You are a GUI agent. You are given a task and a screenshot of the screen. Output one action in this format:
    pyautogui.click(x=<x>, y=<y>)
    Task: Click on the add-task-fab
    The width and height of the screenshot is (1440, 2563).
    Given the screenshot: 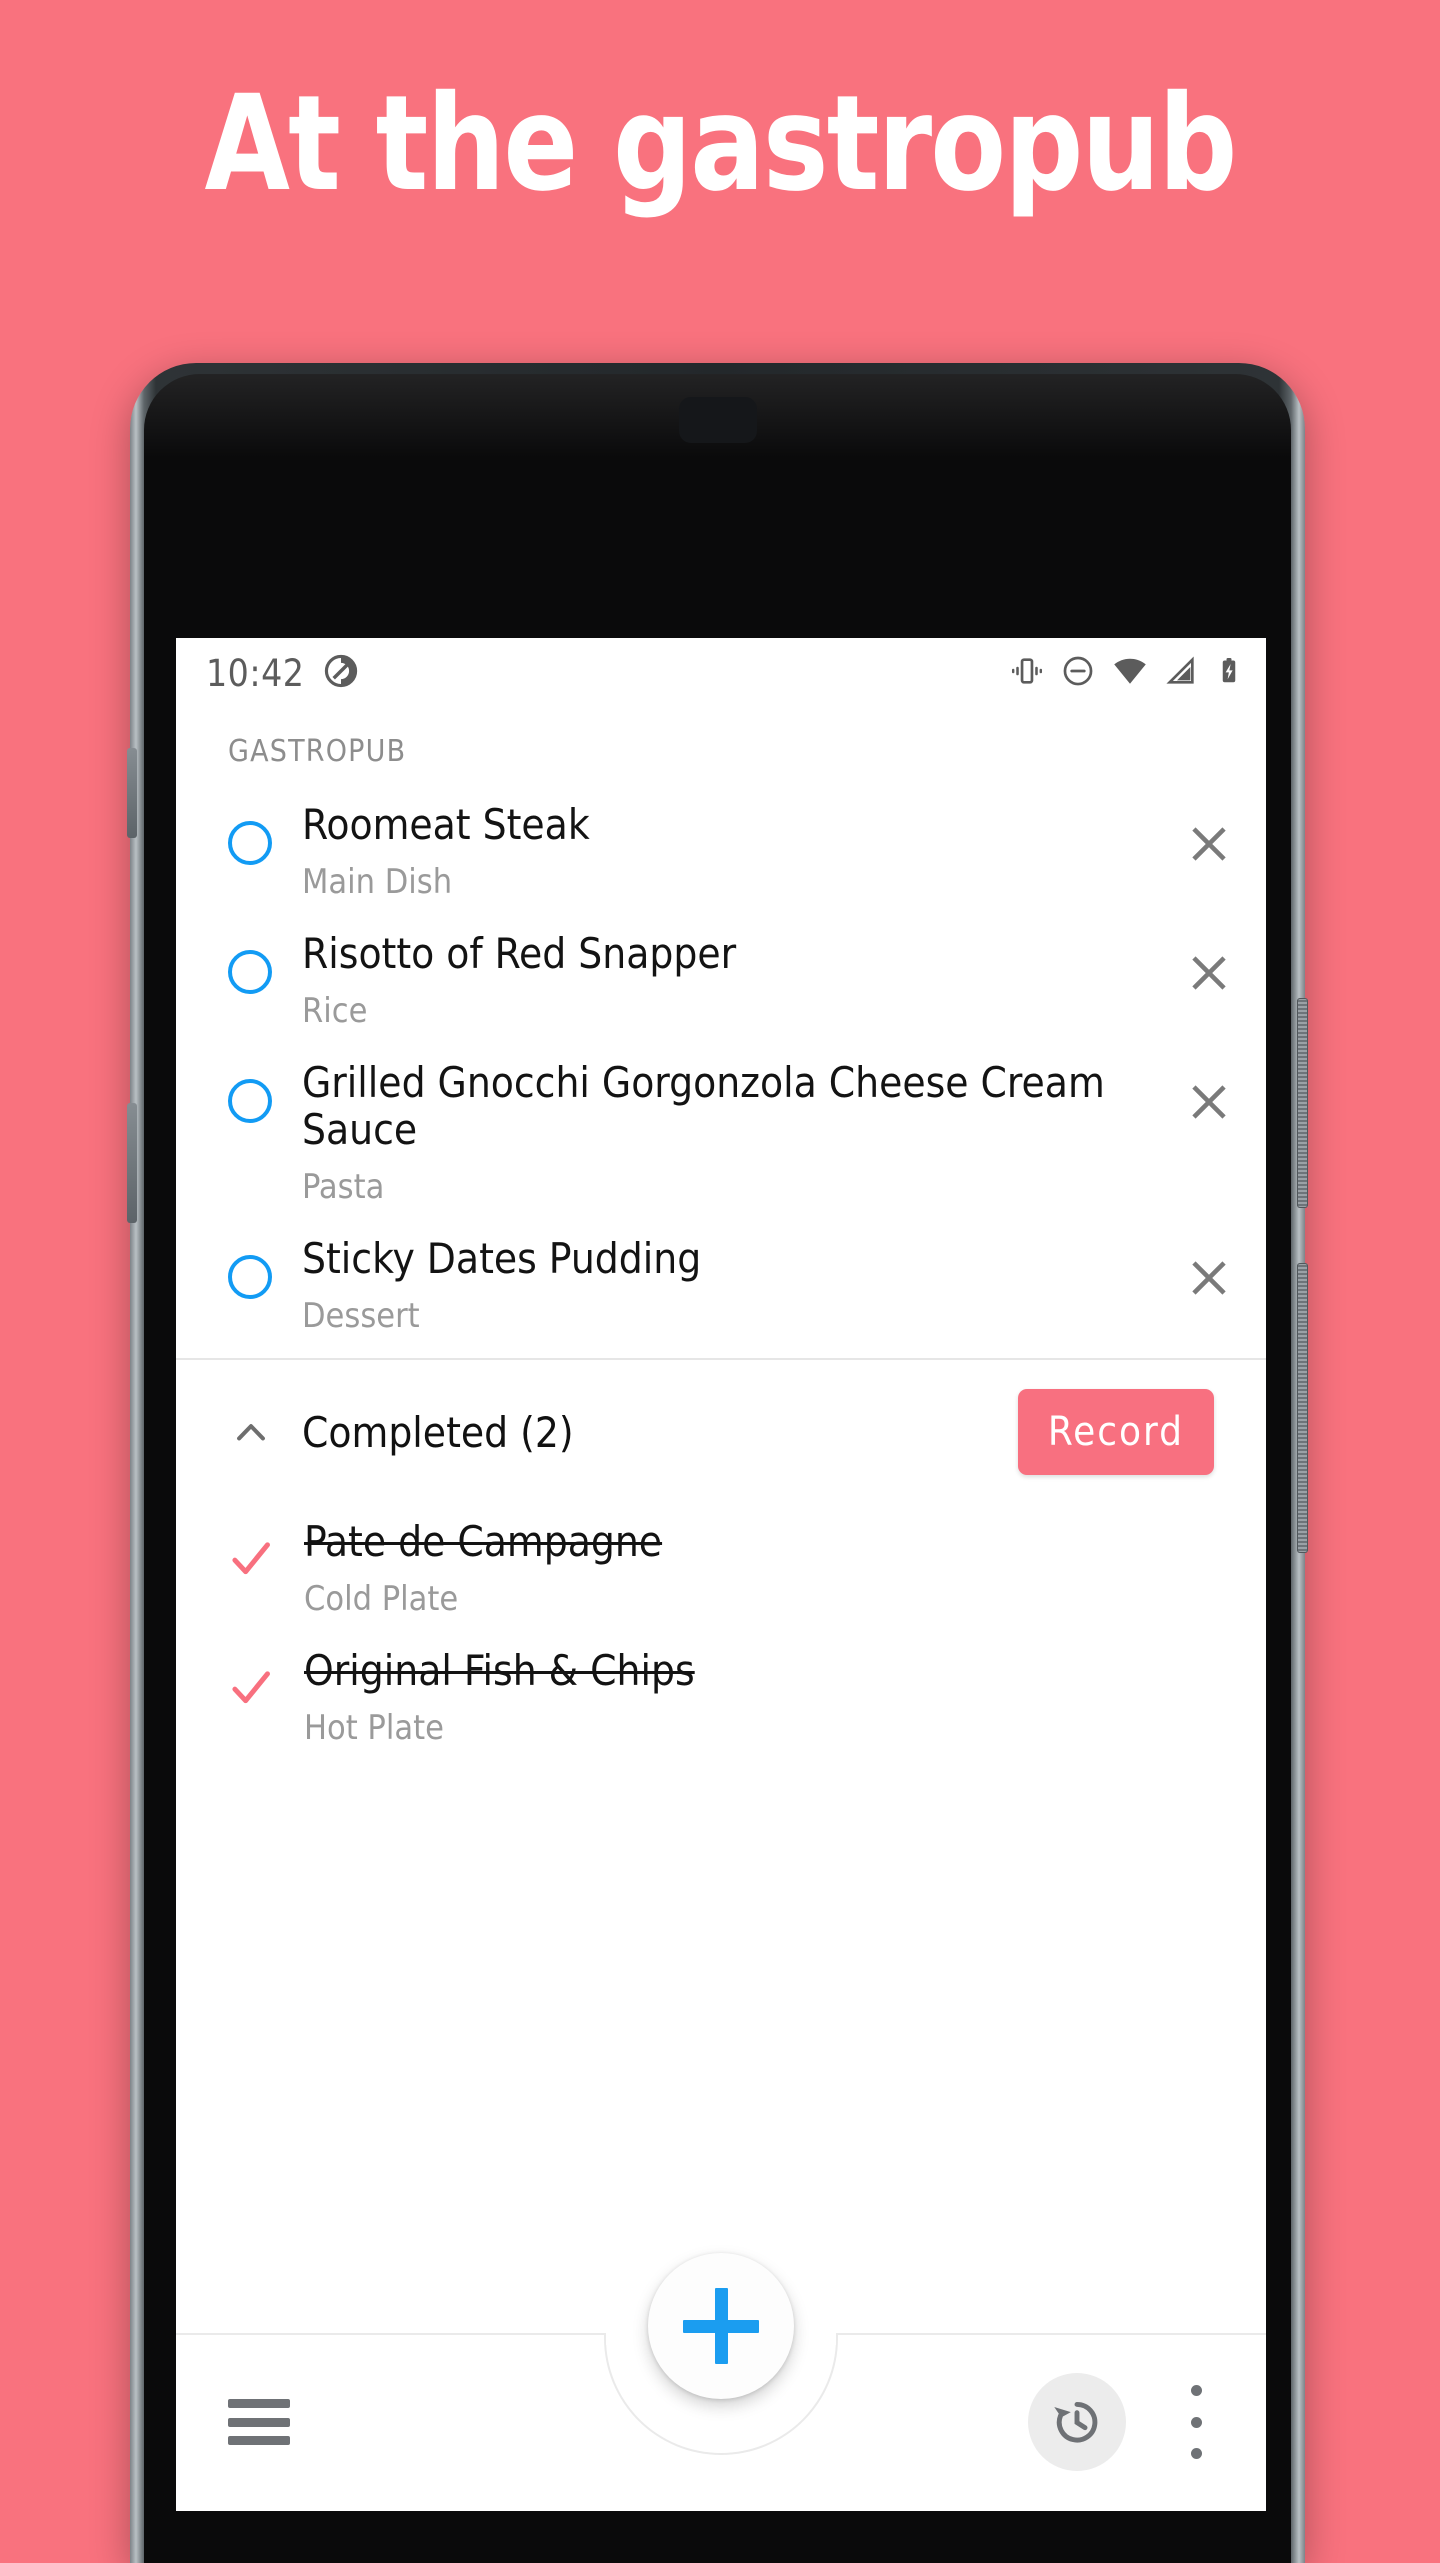 What is the action you would take?
    pyautogui.click(x=721, y=2326)
    